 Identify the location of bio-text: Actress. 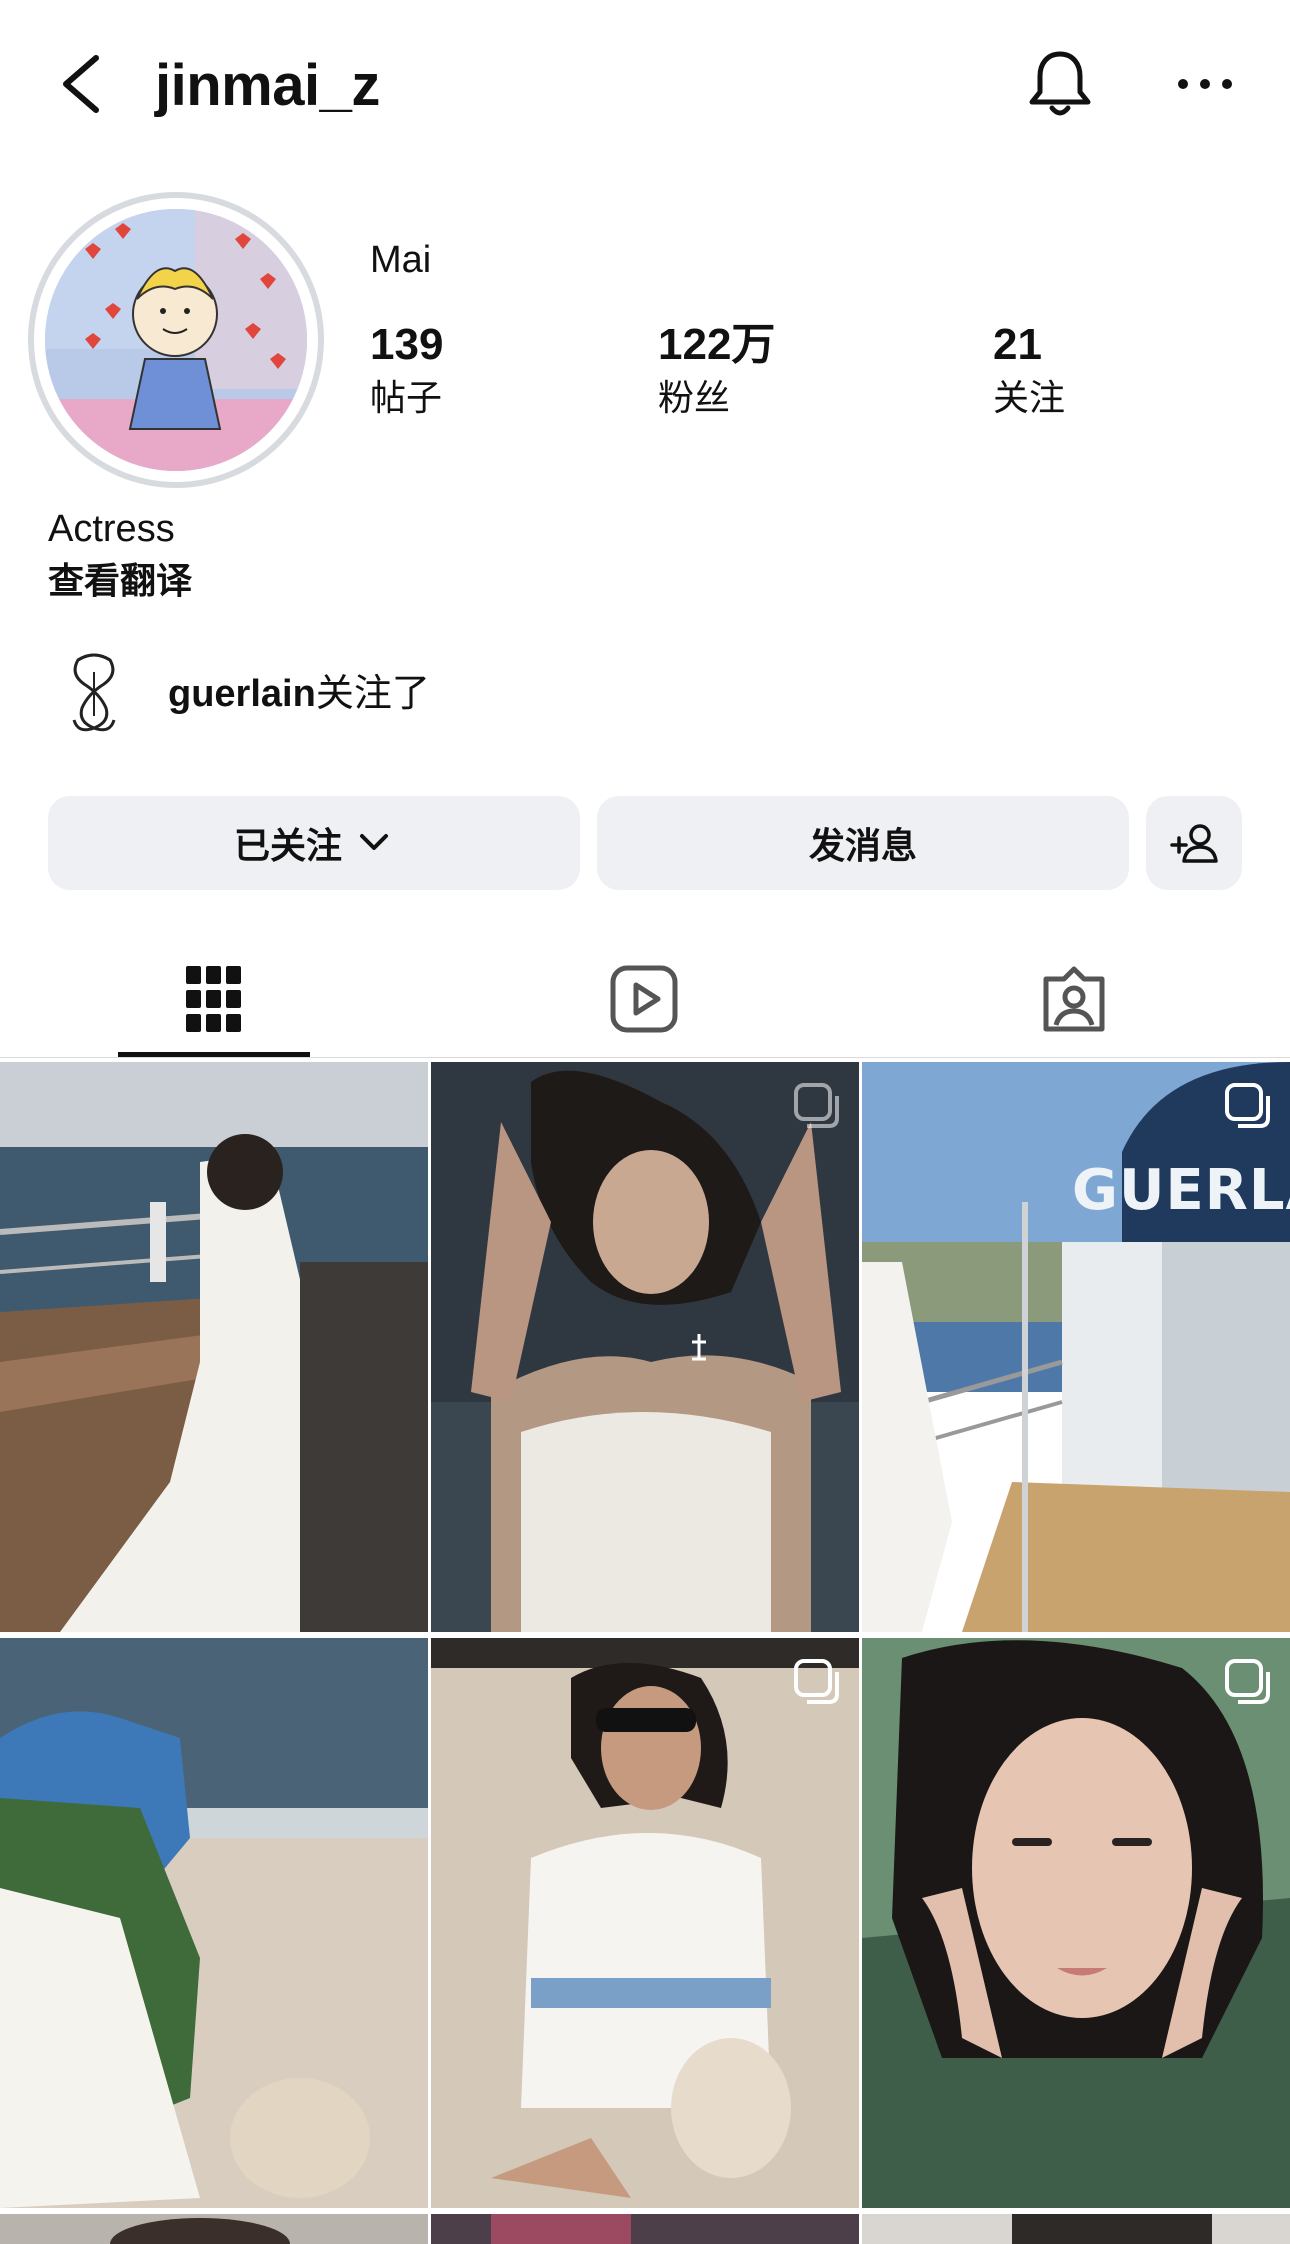
(111, 529).